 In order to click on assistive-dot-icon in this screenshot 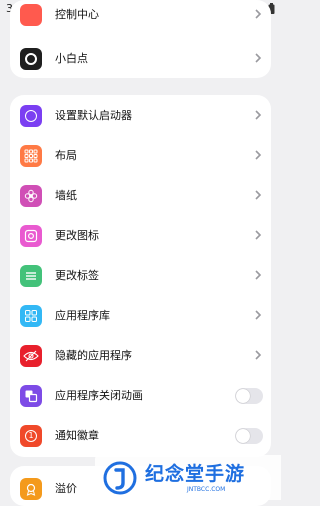, I will do `click(31, 59)`.